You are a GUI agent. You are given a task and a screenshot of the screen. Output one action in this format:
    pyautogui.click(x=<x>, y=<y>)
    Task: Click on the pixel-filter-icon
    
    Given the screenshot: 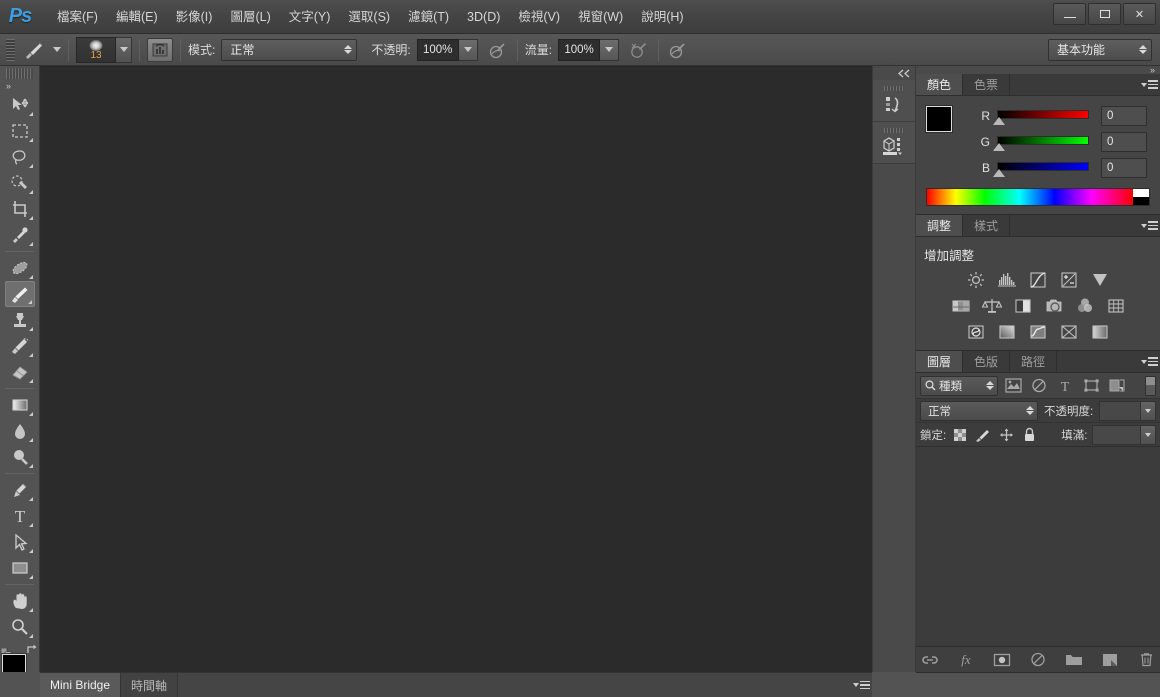 What is the action you would take?
    pyautogui.click(x=1013, y=386)
    